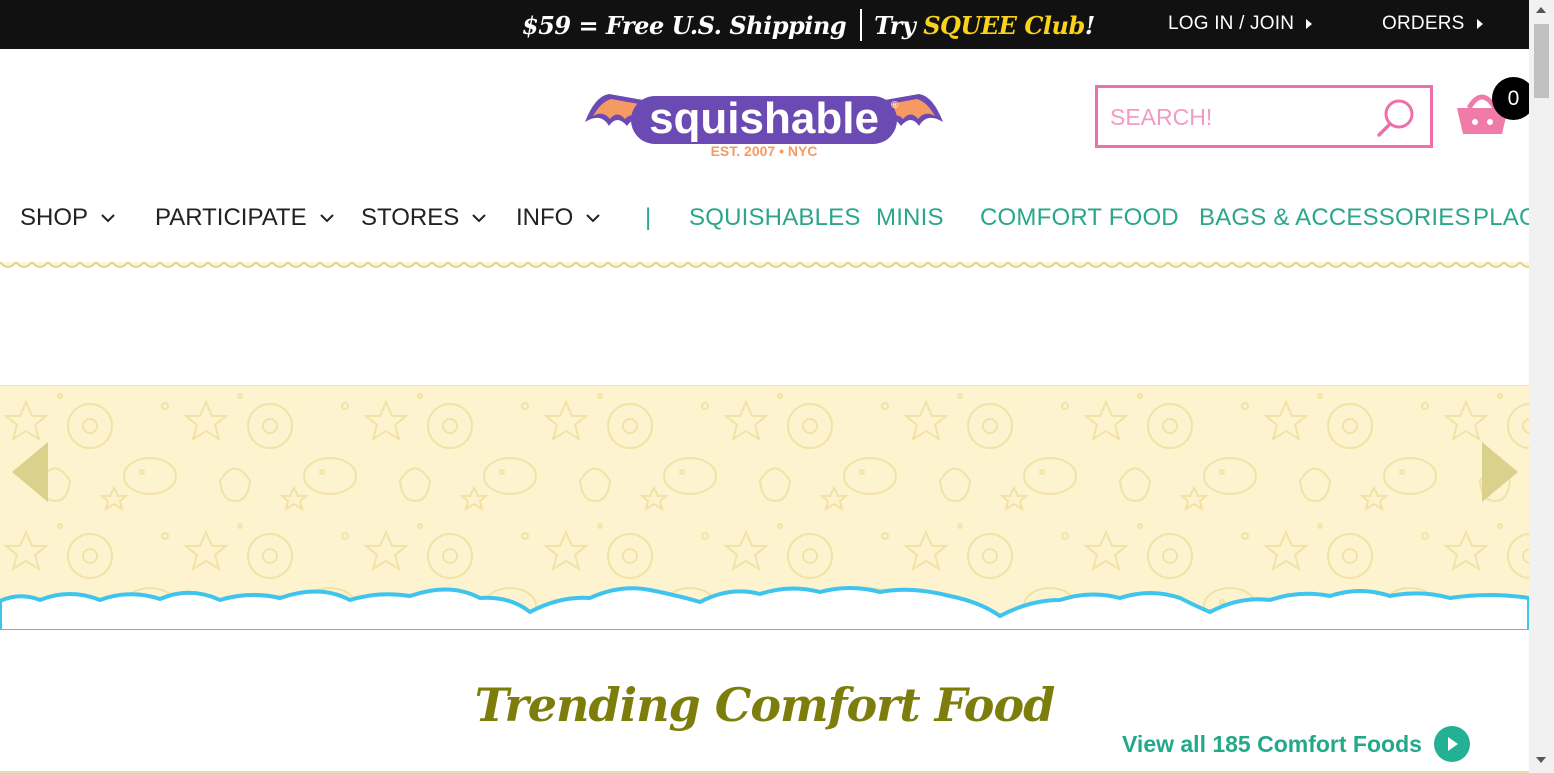 The height and width of the screenshot is (773, 1554). Describe the element at coordinates (764, 151) in the screenshot. I see `logo-tagline: EST. 2007 • NYC` at that location.